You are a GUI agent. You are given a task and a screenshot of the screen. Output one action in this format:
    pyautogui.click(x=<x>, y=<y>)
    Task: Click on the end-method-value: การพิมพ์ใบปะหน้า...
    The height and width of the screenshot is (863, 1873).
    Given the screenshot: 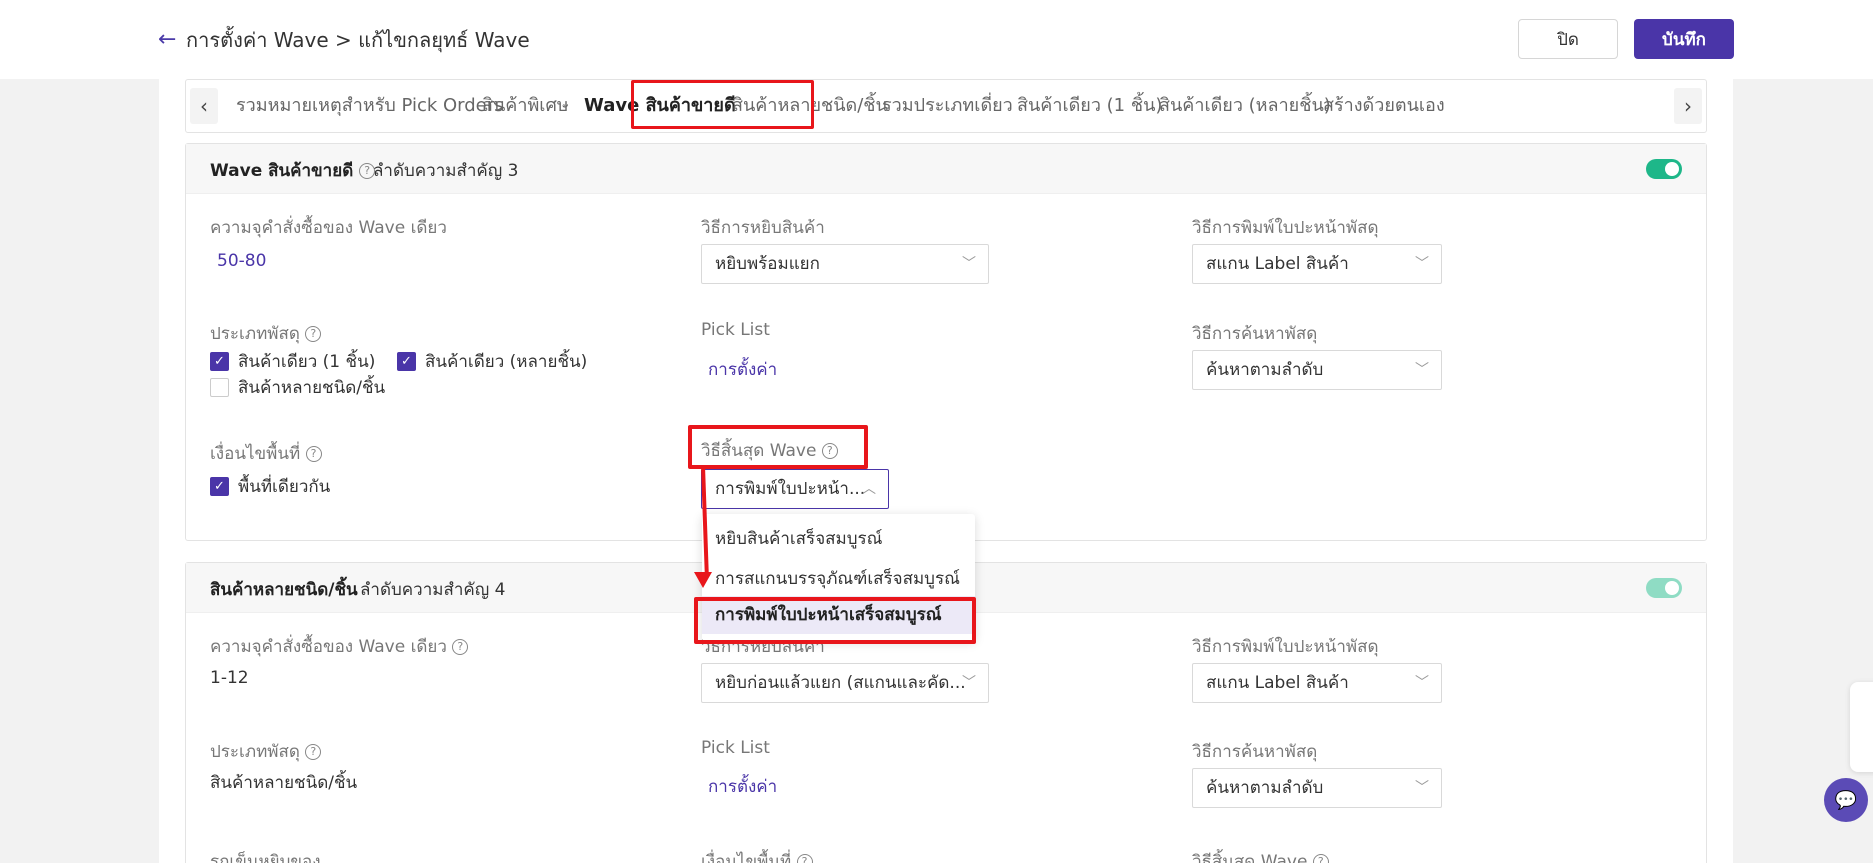 What is the action you would take?
    pyautogui.click(x=790, y=489)
    